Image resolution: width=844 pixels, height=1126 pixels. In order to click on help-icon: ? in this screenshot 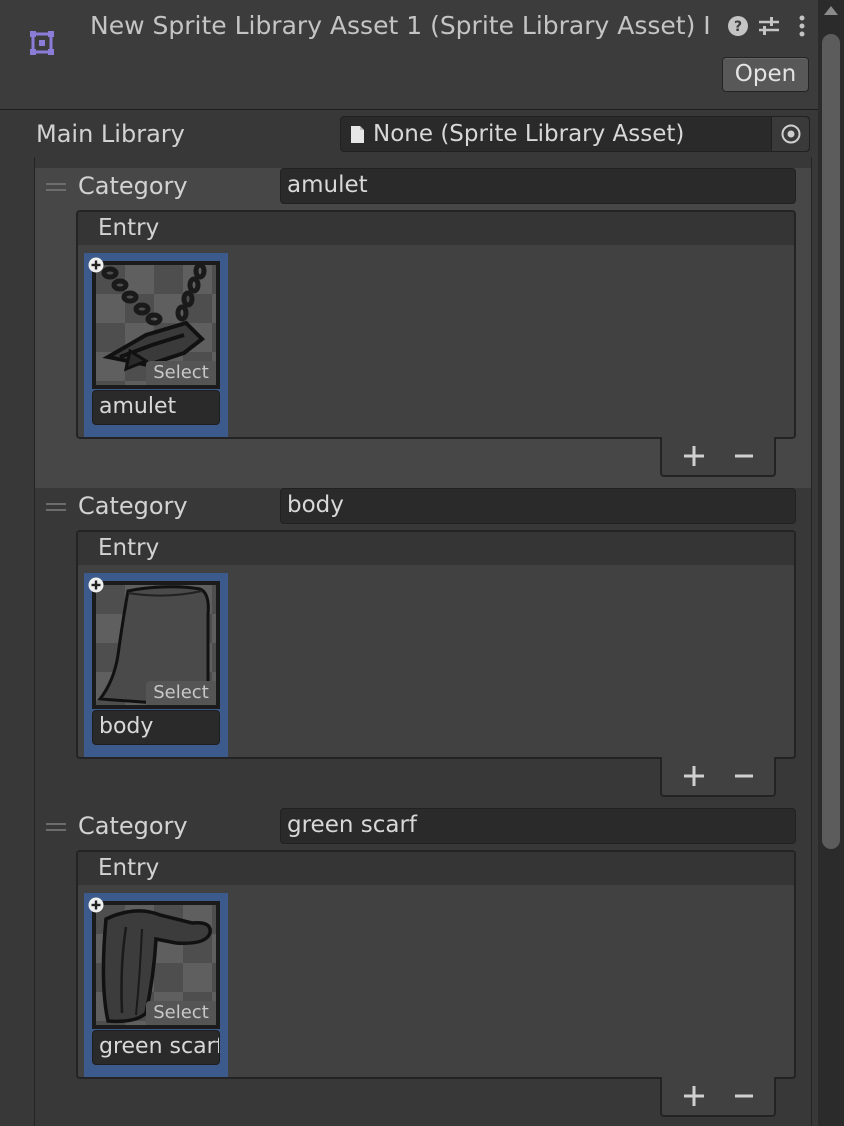, I will do `click(738, 26)`.